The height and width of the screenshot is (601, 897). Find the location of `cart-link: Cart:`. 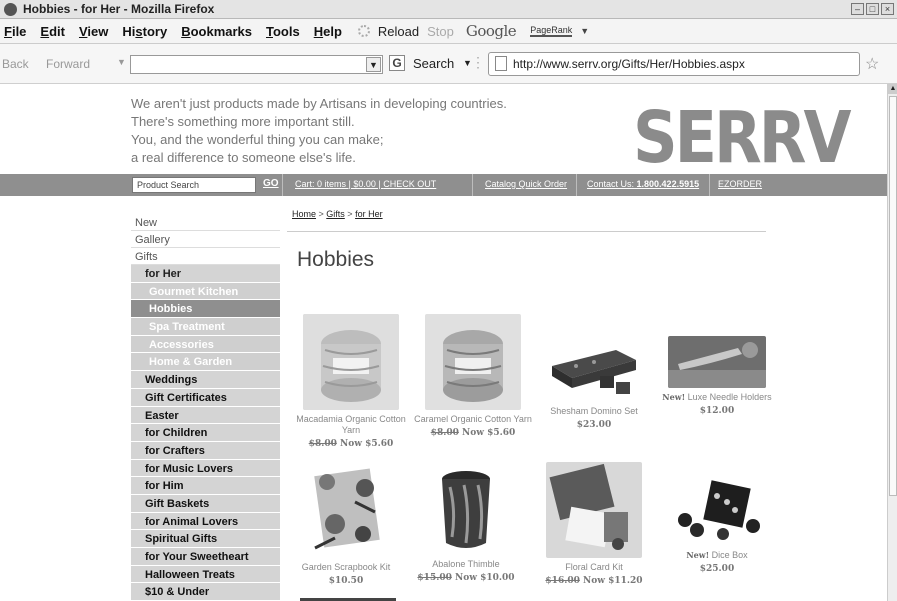

cart-link: Cart: is located at coordinates (305, 184).